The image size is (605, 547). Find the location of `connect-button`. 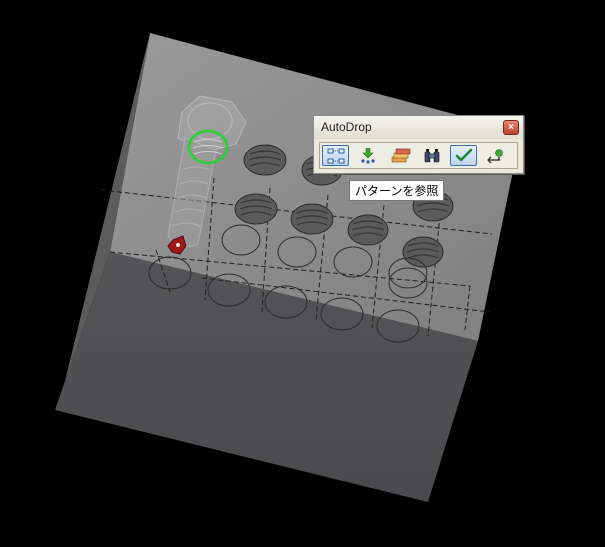

connect-button is located at coordinates (495, 155).